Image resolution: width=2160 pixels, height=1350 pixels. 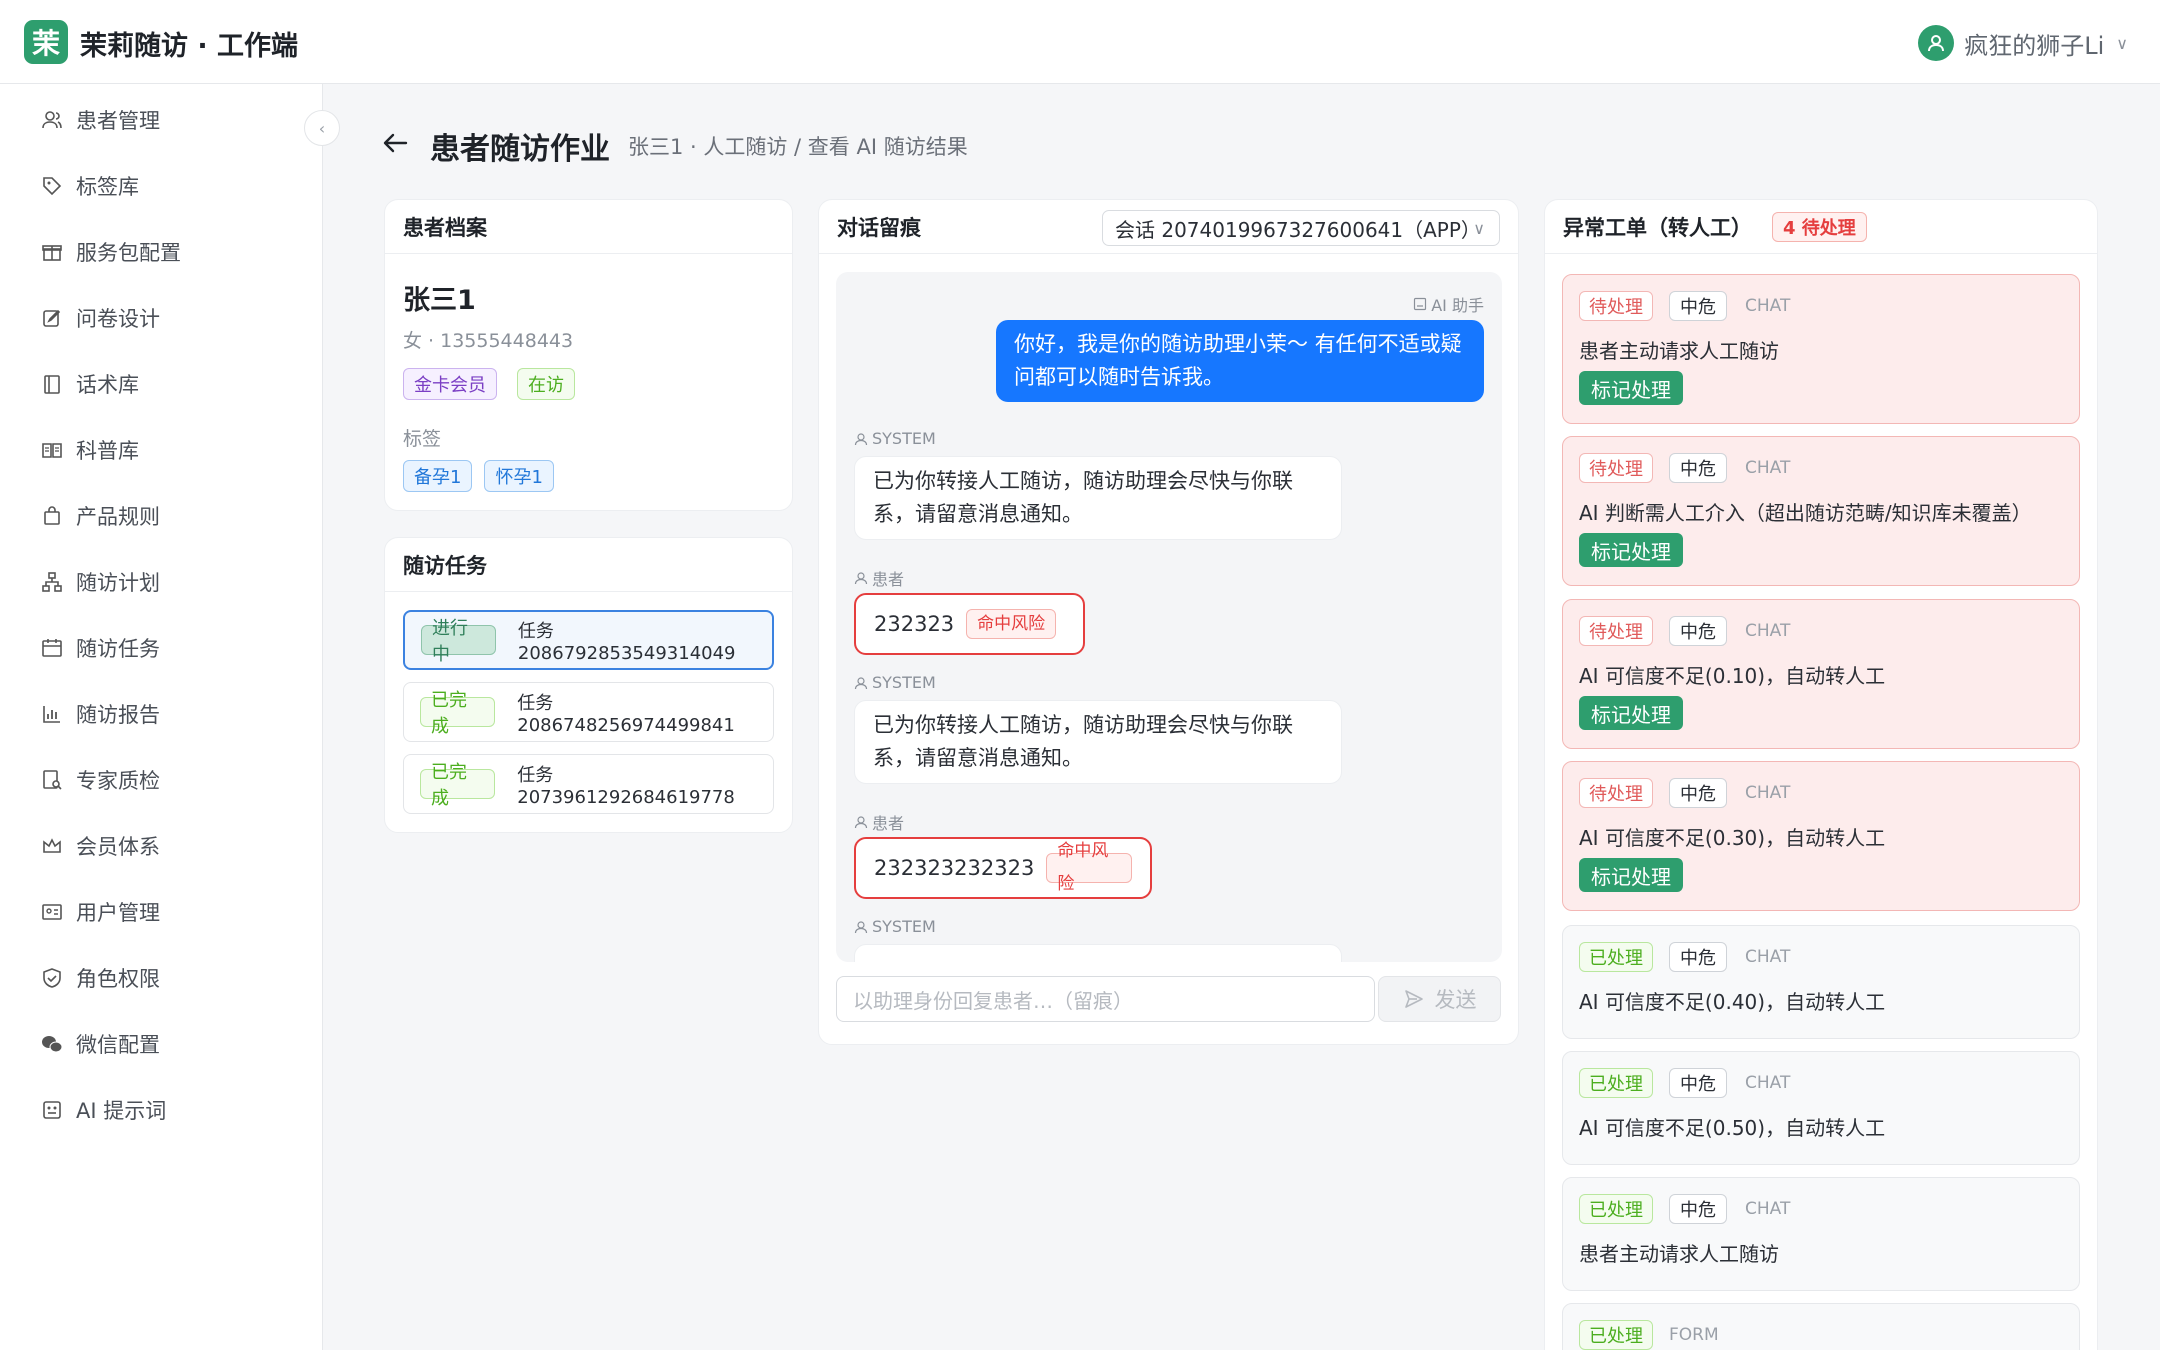 I want to click on tag-icon, so click(x=52, y=186).